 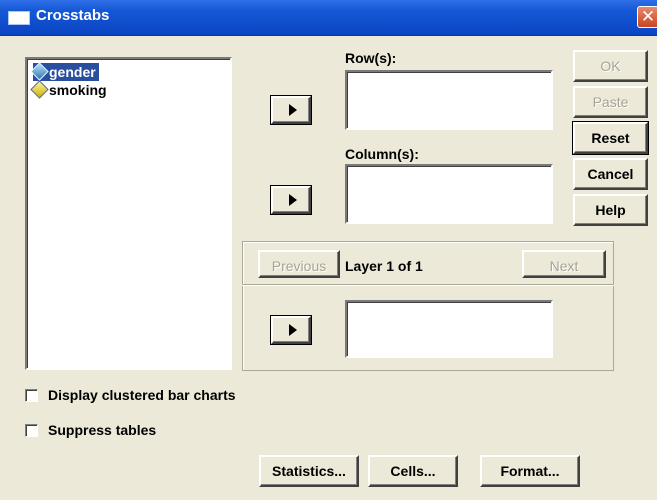 I want to click on columns-list, so click(x=449, y=194).